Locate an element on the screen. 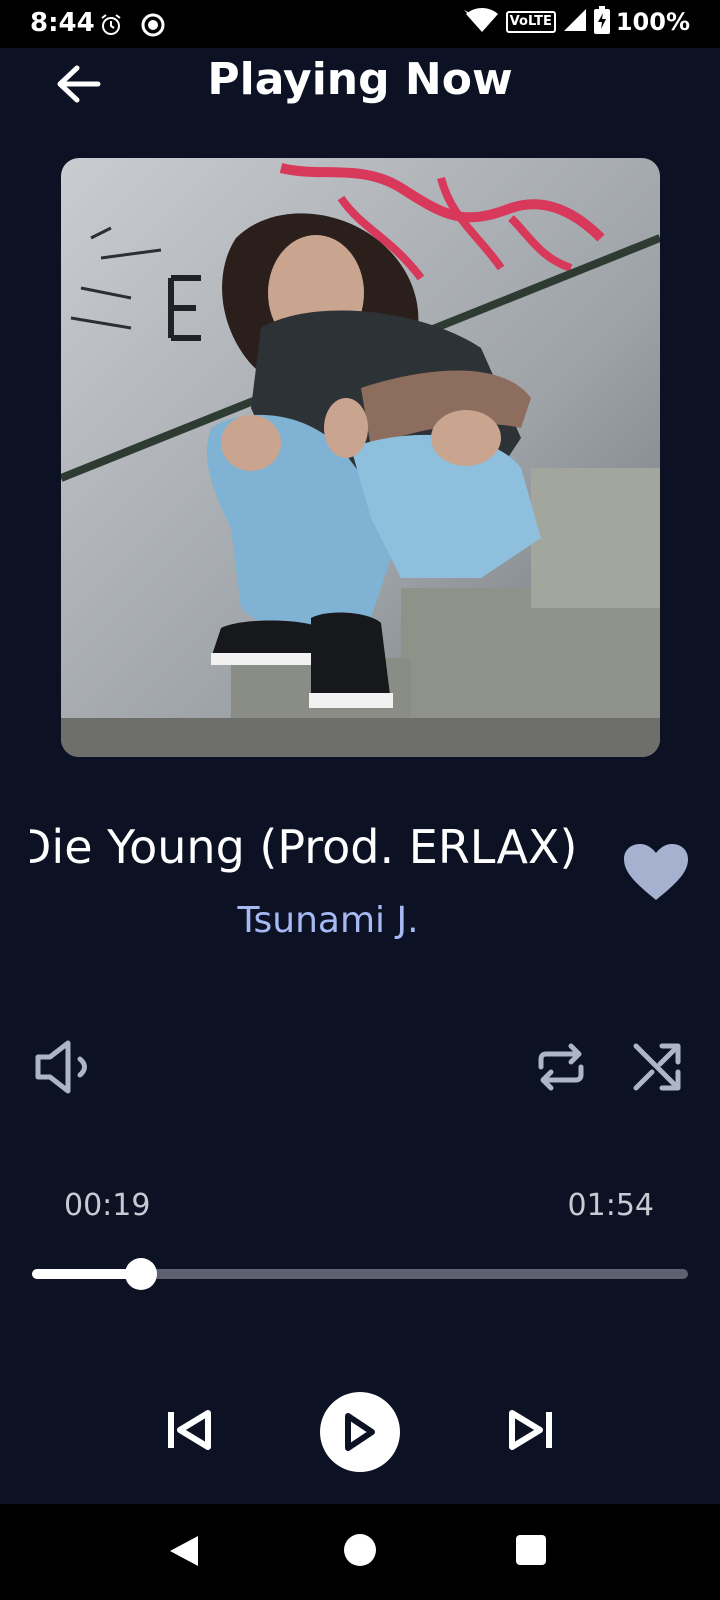  favorite-button is located at coordinates (656, 873).